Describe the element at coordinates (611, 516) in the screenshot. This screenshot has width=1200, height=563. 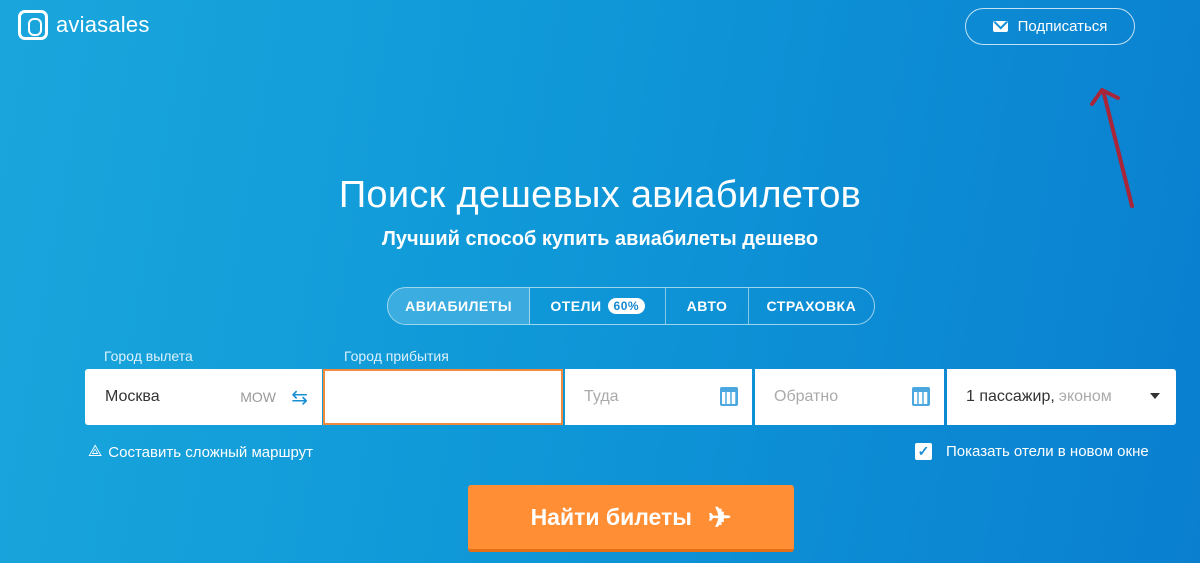
I see `search-button-label: Найти билеты` at that location.